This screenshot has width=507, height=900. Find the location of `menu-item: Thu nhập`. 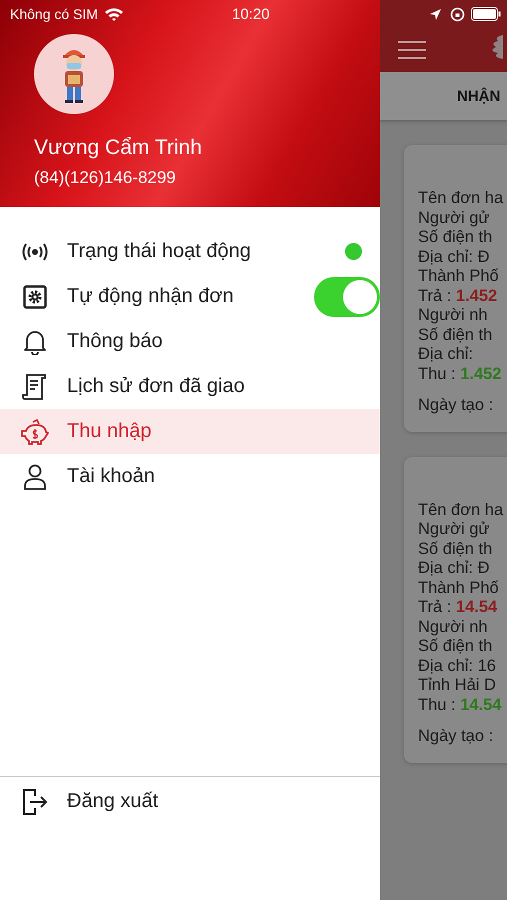

menu-item: Thu nhập is located at coordinates (190, 431).